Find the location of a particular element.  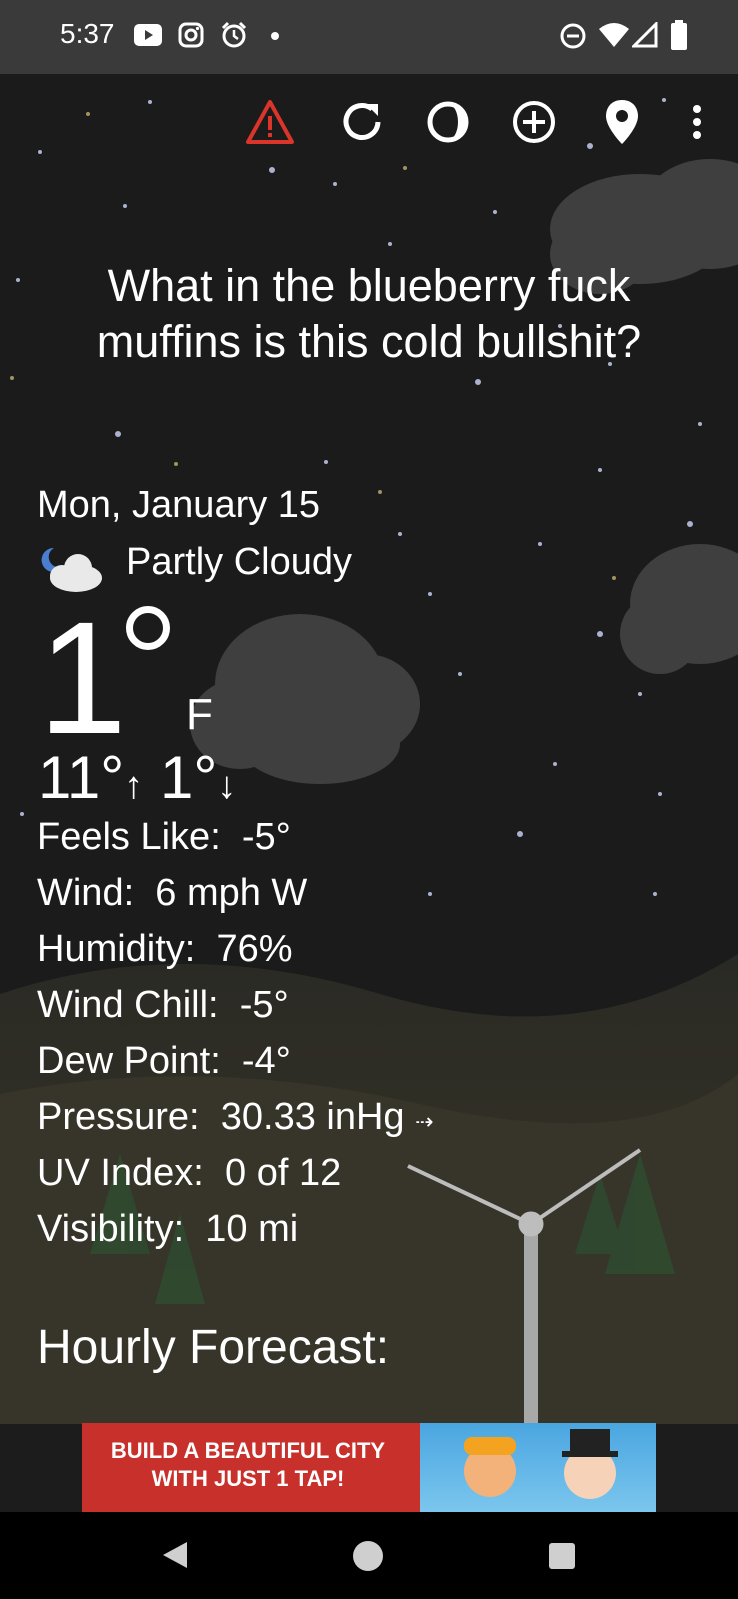

arrow-down-icon: ↓ is located at coordinates (227, 786).